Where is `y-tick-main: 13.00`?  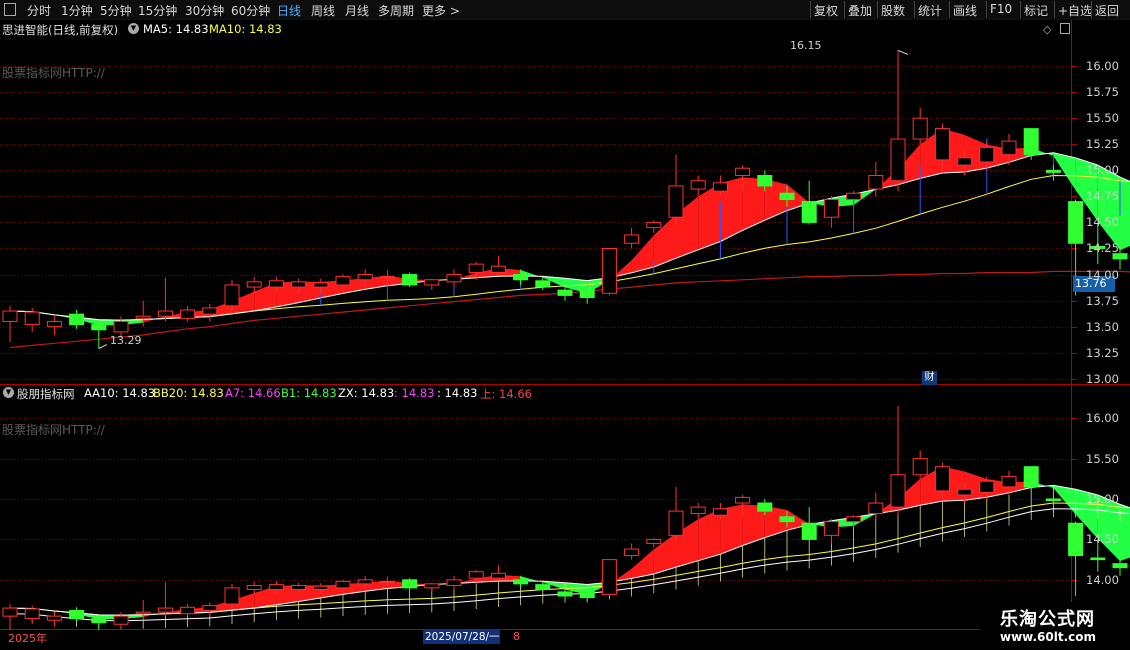
y-tick-main: 13.00 is located at coordinates (1102, 378).